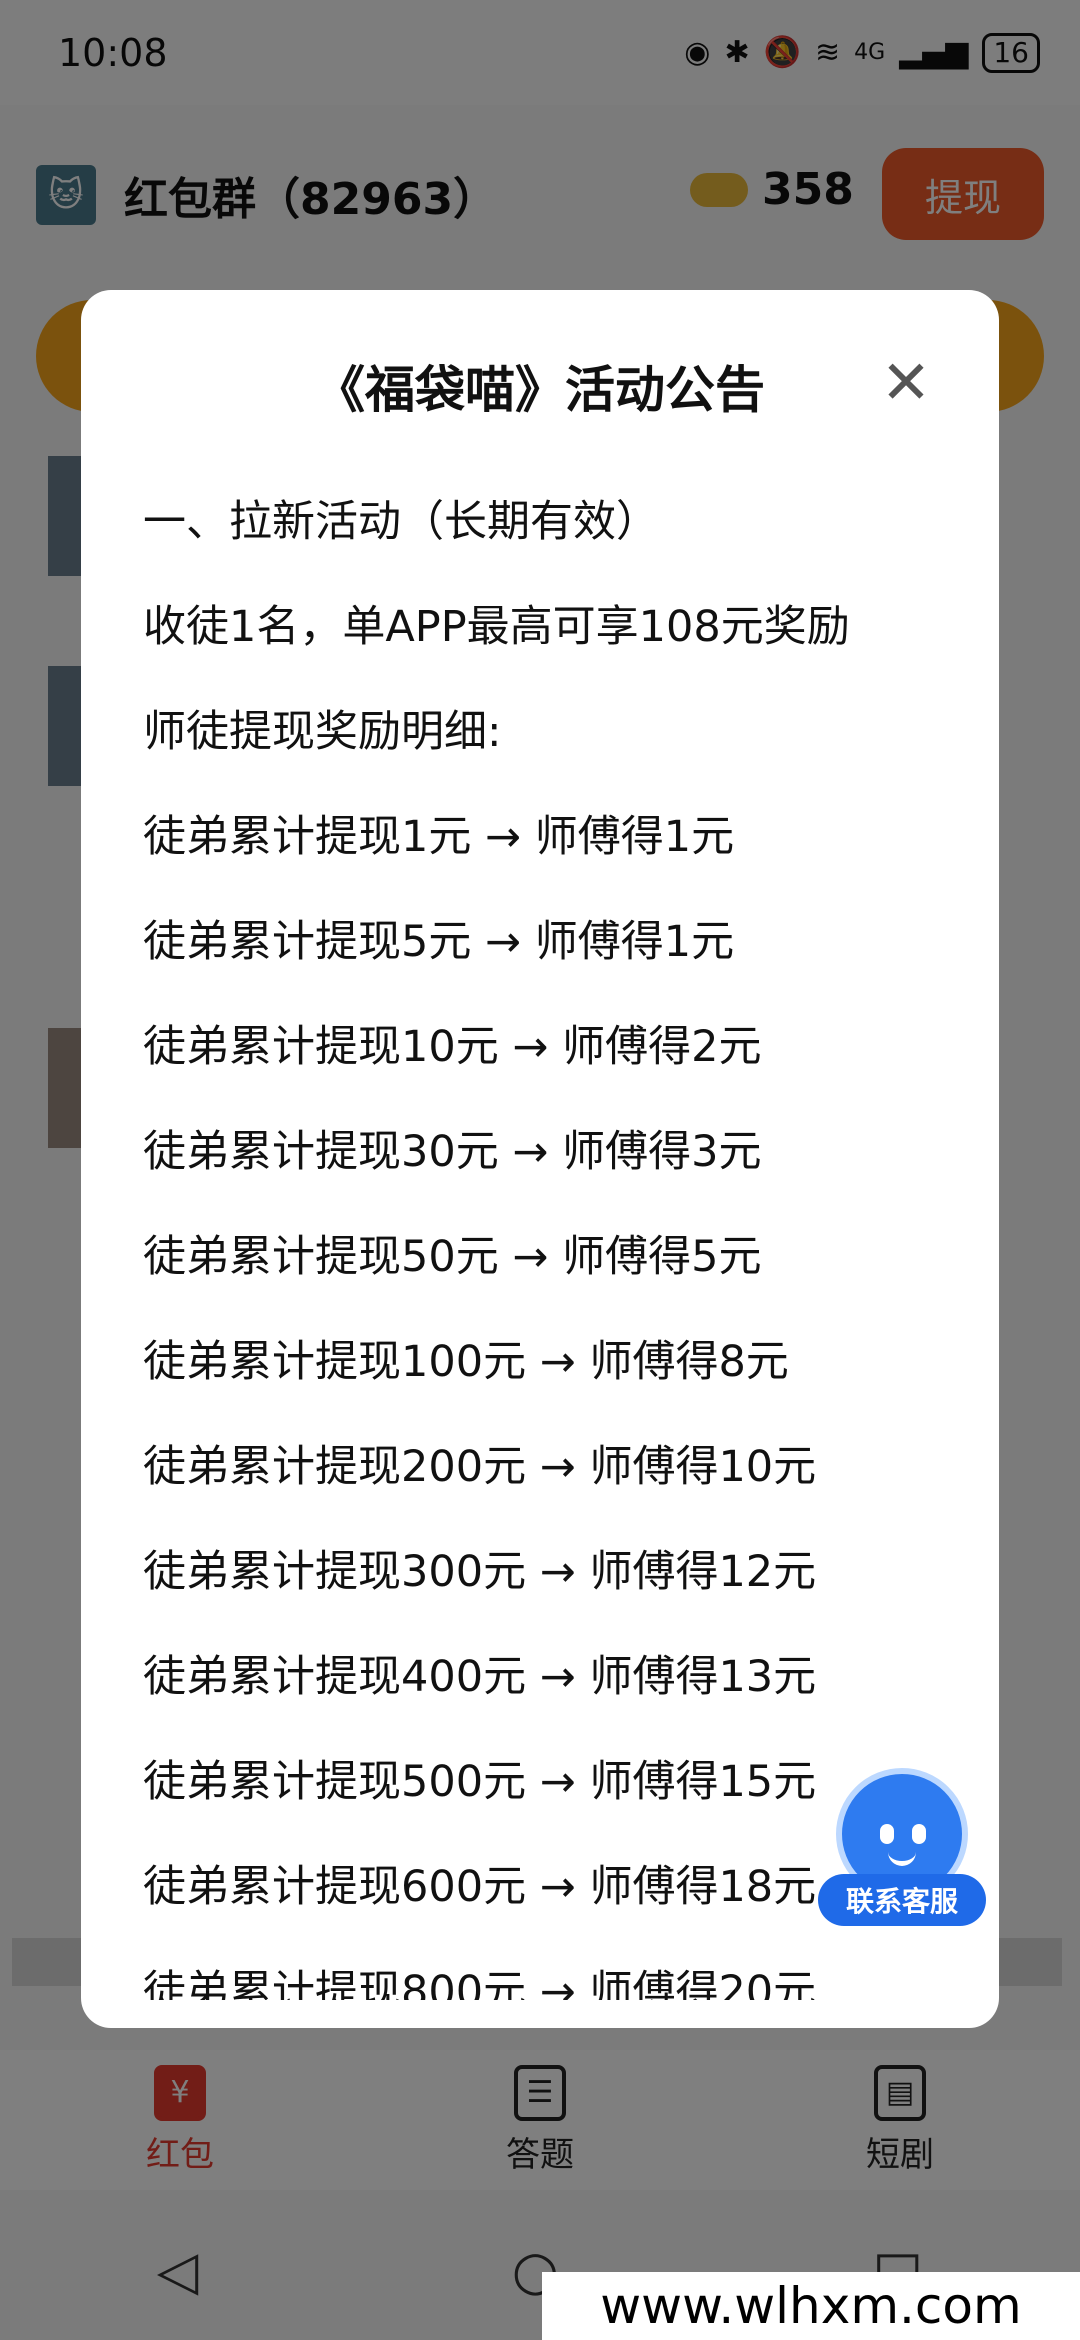  Describe the element at coordinates (452, 1257) in the screenshot. I see `announcement-line: 徒弟累计提现50元 → 师傅得5元` at that location.